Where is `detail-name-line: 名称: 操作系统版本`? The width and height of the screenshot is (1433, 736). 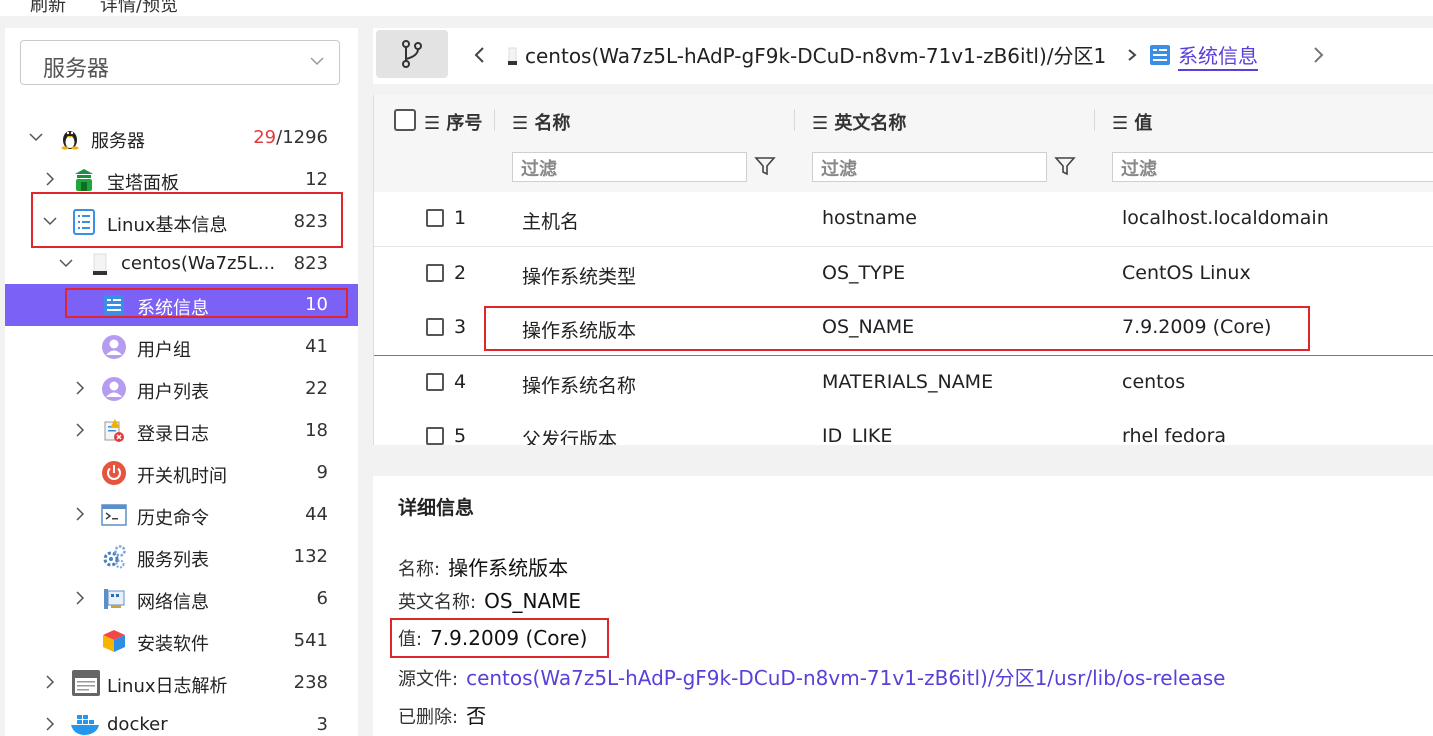
detail-name-line: 名称: 操作系统版本 is located at coordinates (483, 568).